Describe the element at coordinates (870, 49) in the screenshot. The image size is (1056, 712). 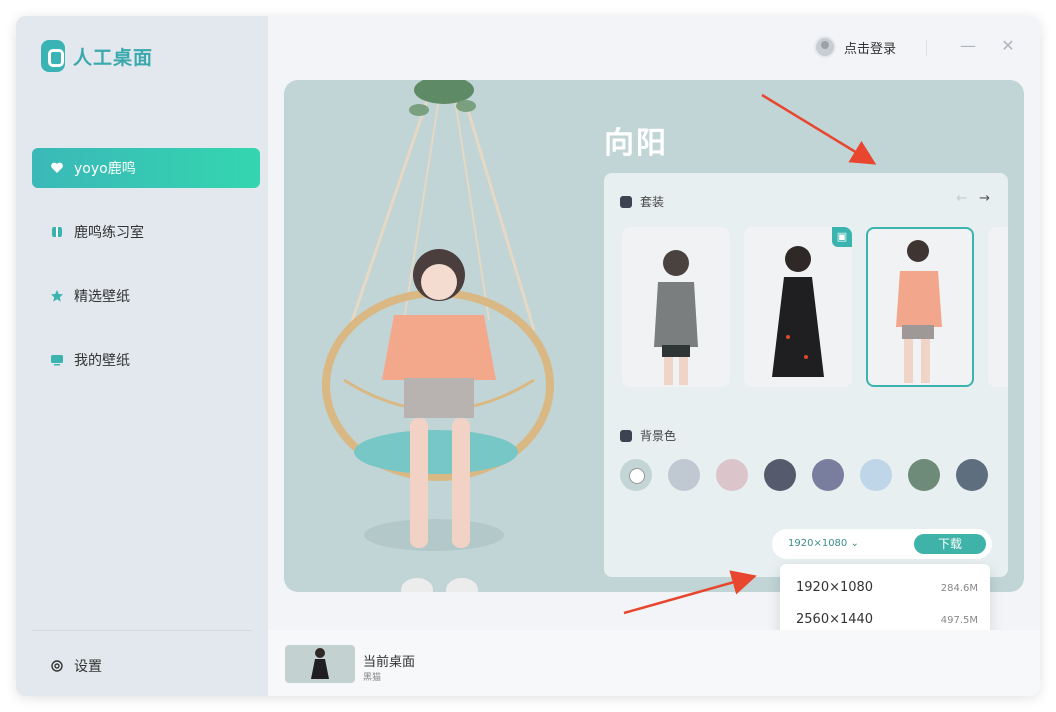
I see `login-label: 点击登录` at that location.